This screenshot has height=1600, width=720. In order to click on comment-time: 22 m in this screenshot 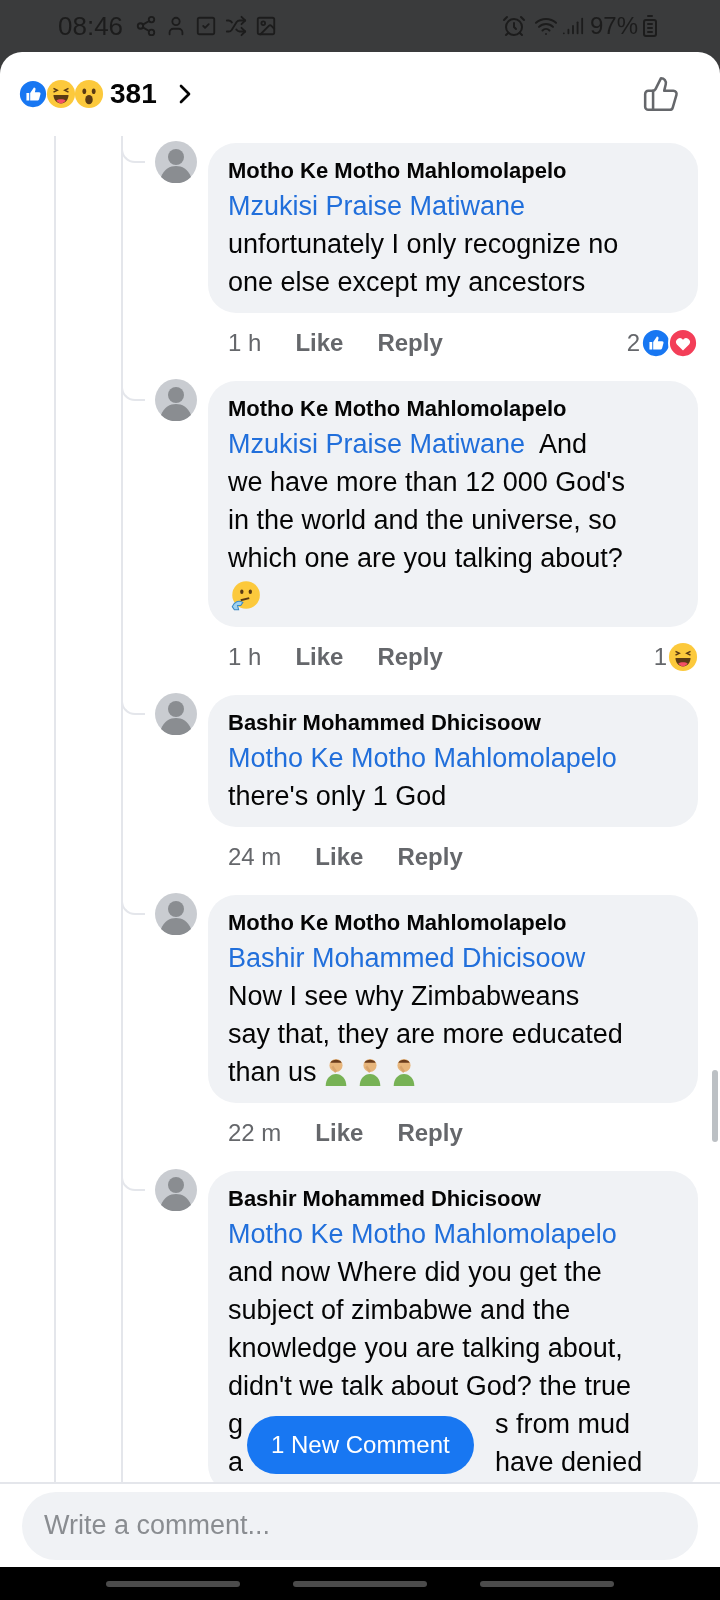, I will do `click(255, 1133)`.